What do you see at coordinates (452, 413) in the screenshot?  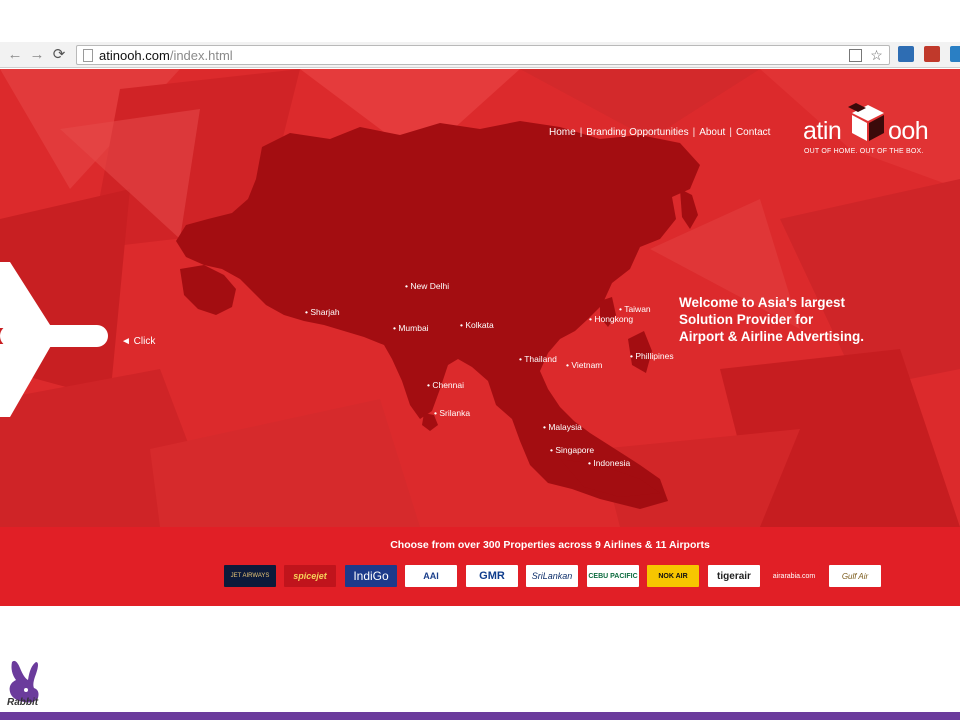 I see `city-label: • Srilanka` at bounding box center [452, 413].